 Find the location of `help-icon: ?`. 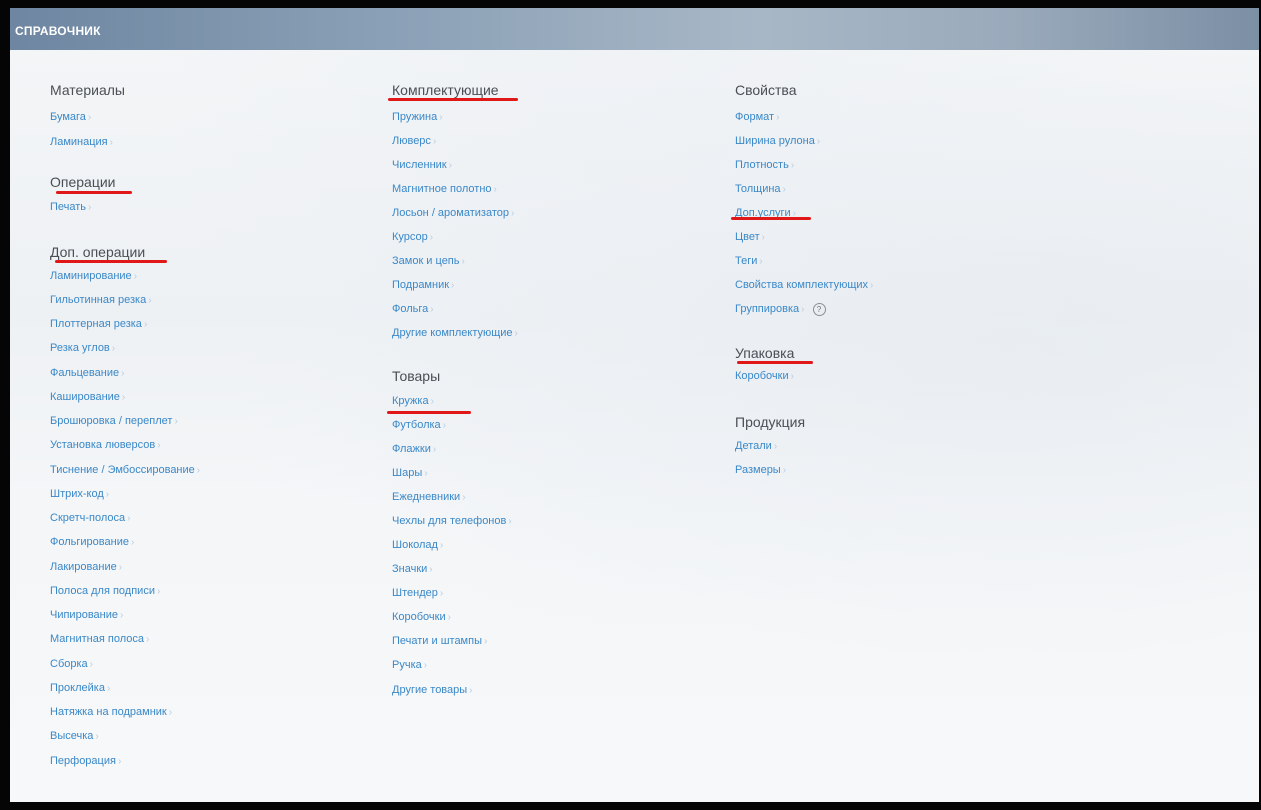

help-icon: ? is located at coordinates (819, 309).